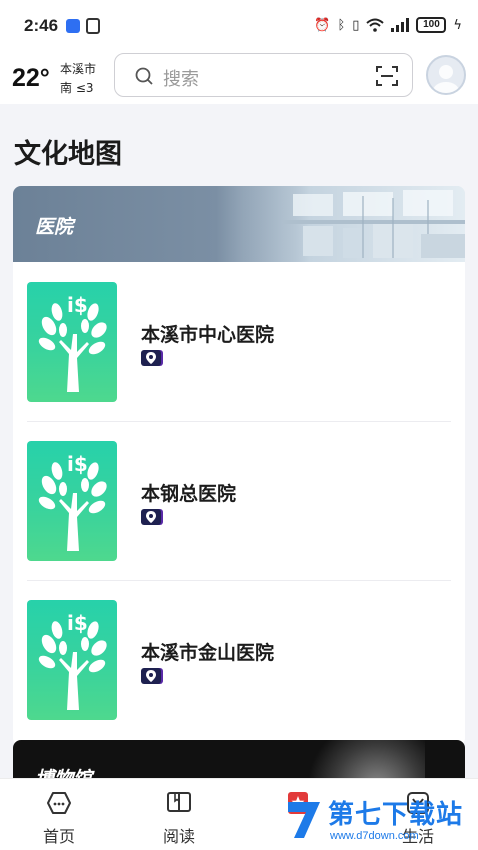 This screenshot has width=478, height=850. I want to click on hospital-banner-image, so click(354, 224).